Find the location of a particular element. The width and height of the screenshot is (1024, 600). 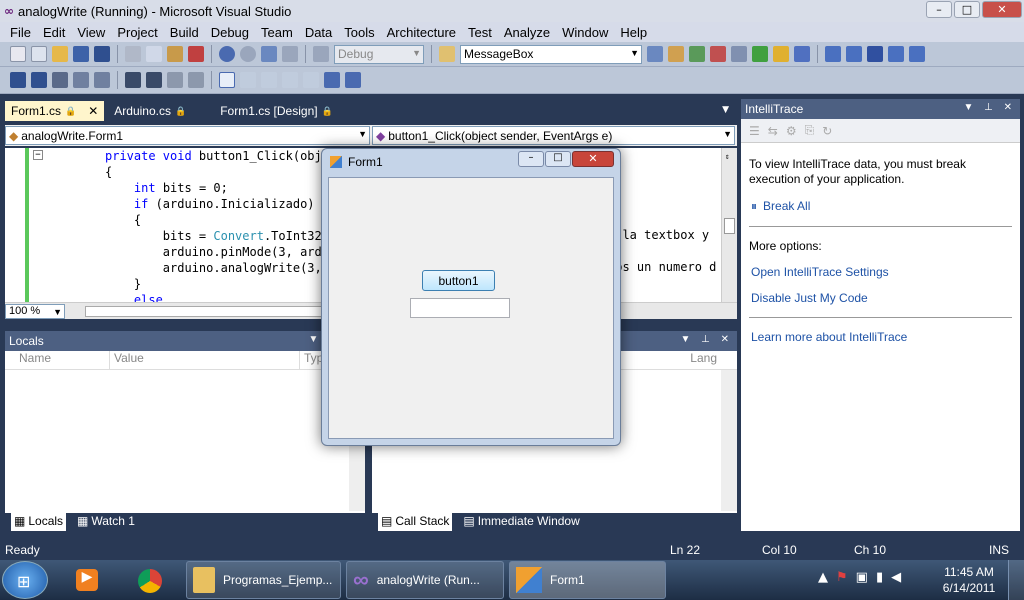

network-icon: ▮ is located at coordinates (879, 577).